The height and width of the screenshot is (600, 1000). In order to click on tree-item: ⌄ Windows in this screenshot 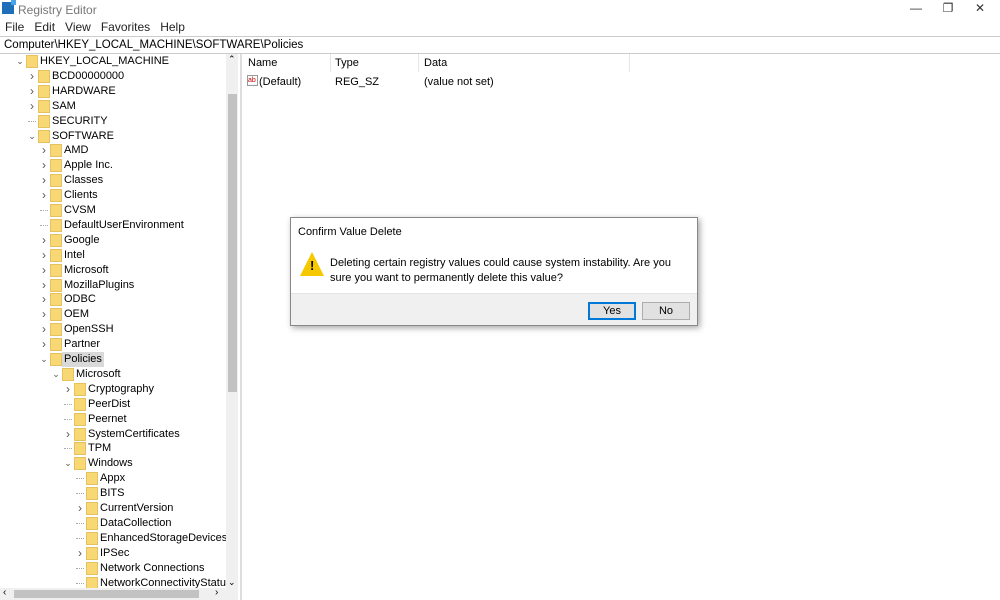, I will do `click(113, 463)`.